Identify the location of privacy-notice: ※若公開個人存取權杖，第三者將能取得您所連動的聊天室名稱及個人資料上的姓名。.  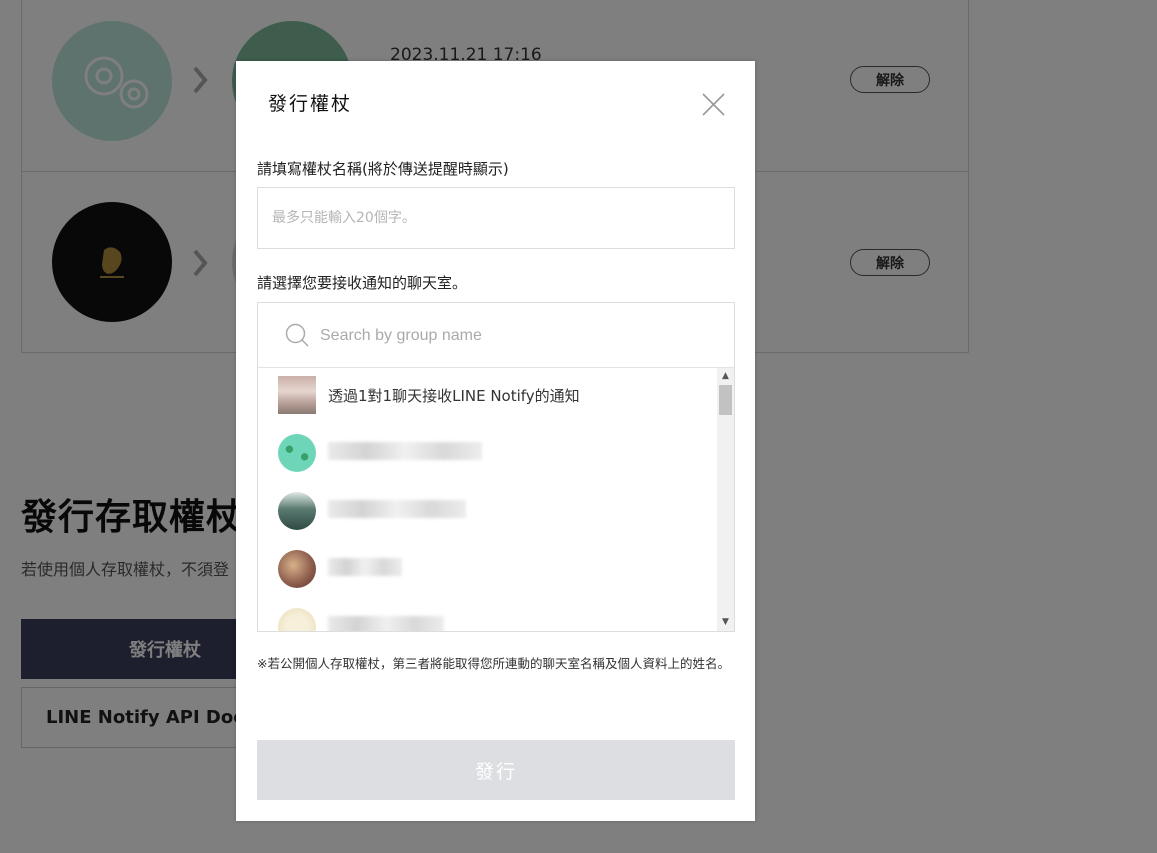
(493, 663).